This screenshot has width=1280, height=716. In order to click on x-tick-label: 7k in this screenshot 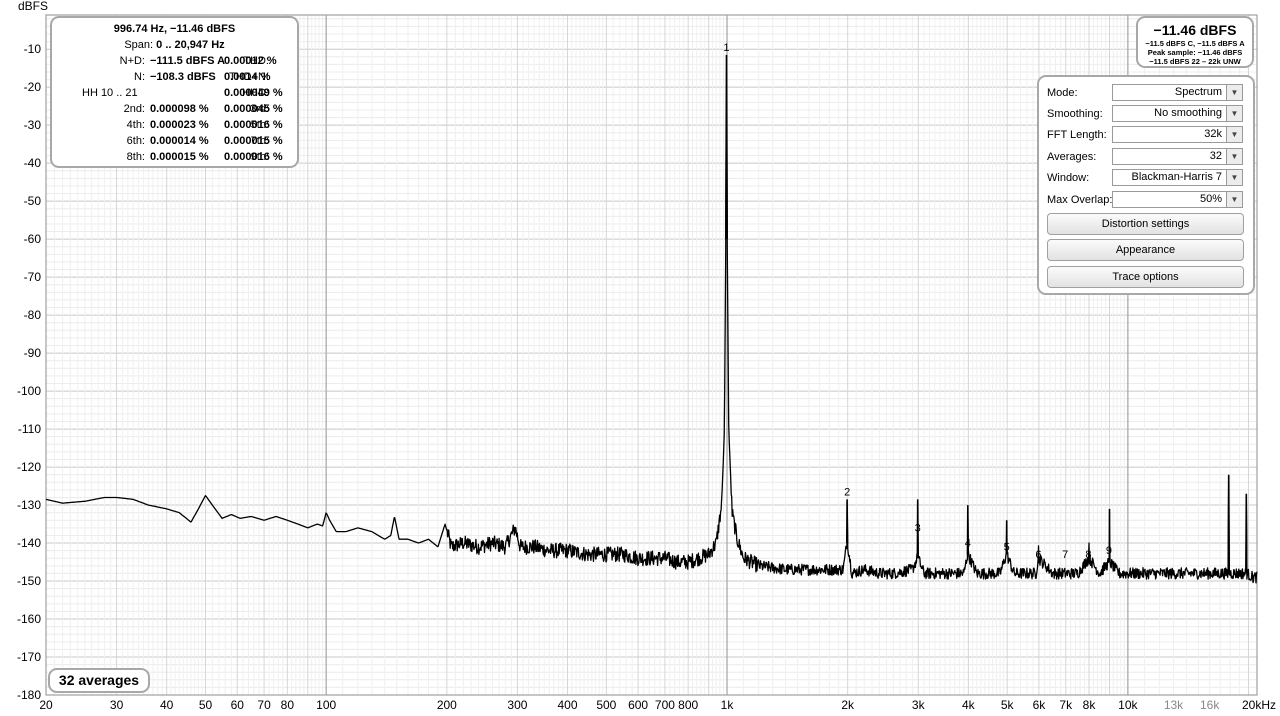, I will do `click(1066, 705)`.